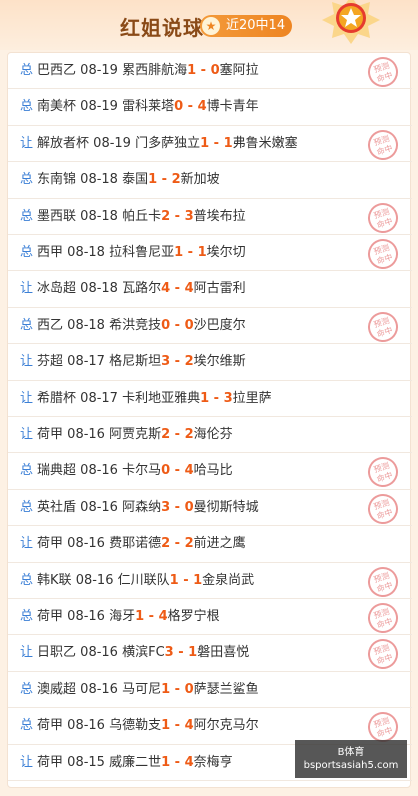 This screenshot has height=796, width=418. I want to click on list-item: 总瑞典超 08-16 卡尔马0 - 4哈马比 预测 命中, so click(210, 472).